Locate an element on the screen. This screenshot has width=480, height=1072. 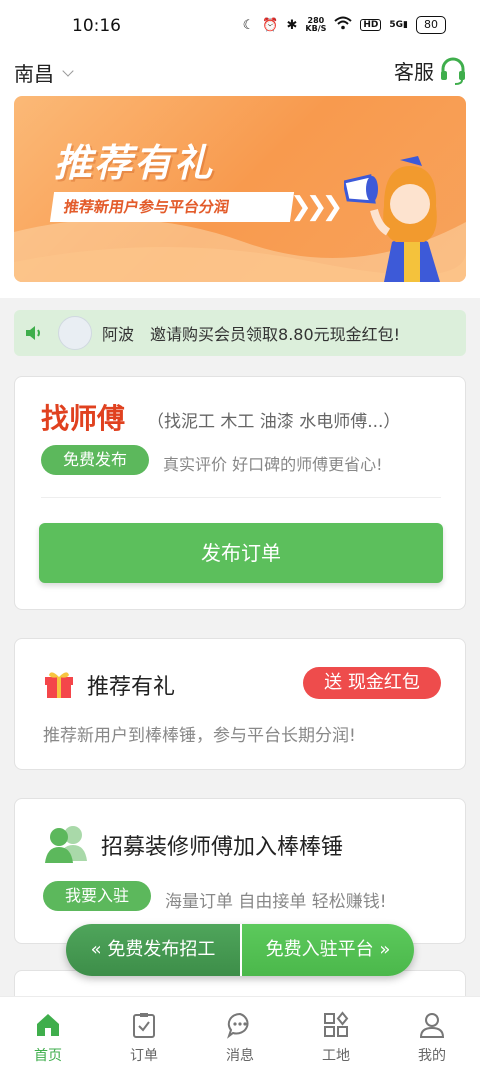
status-bar: 10:16 ☾ ⏰ ✱ 280 KB/S HD 5G▮ 80 is located at coordinates (240, 26).